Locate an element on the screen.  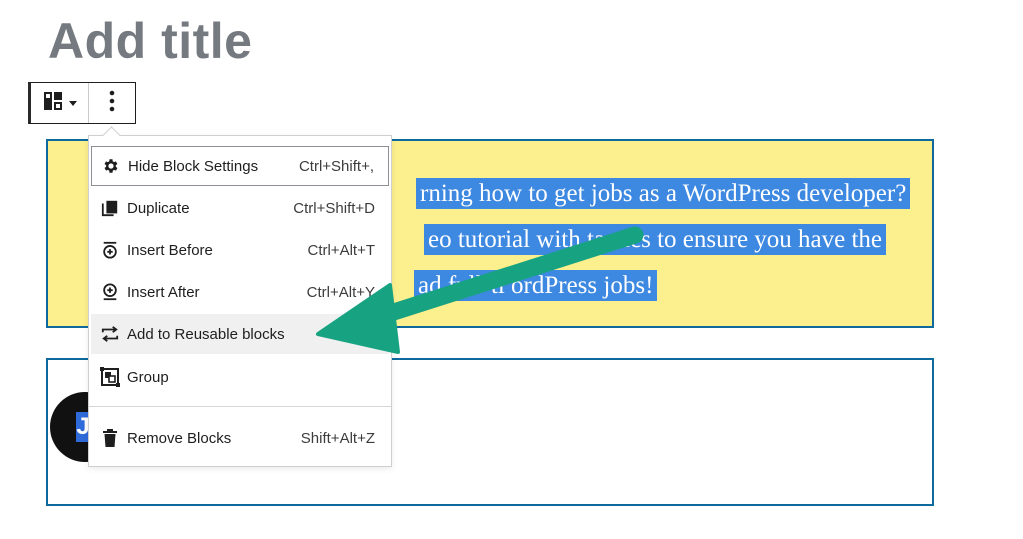
trash-icon is located at coordinates (110, 438).